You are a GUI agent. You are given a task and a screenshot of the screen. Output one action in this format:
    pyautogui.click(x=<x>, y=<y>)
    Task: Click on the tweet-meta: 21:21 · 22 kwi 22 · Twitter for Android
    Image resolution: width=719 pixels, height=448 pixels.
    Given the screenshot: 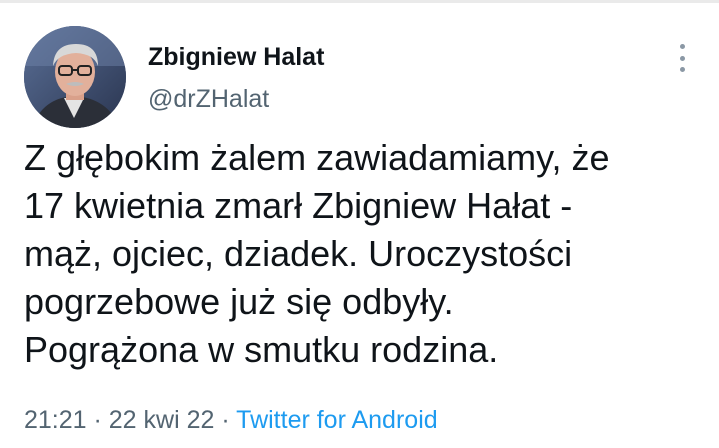 What is the action you would take?
    pyautogui.click(x=231, y=420)
    